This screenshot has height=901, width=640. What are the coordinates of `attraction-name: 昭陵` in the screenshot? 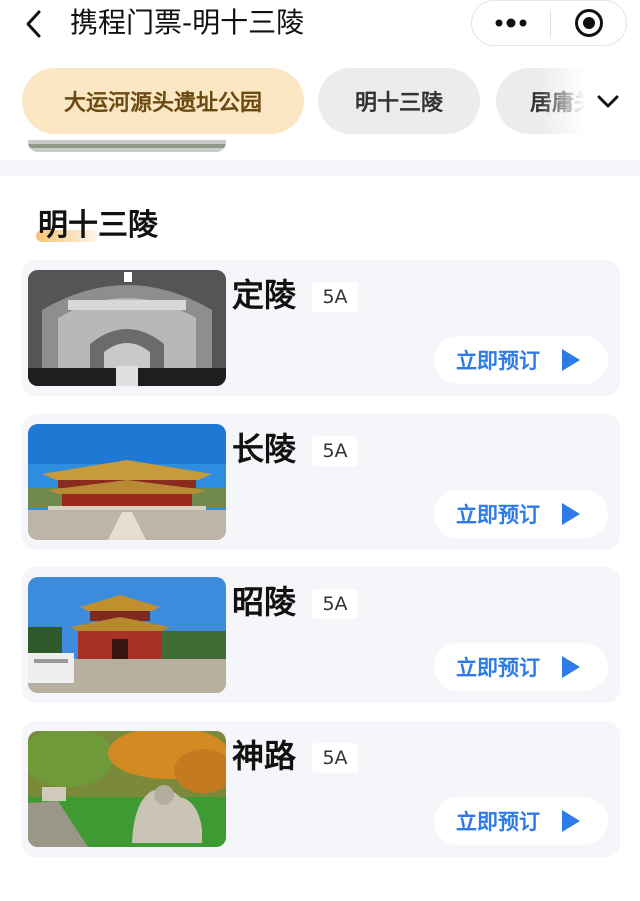 It's located at (264, 602).